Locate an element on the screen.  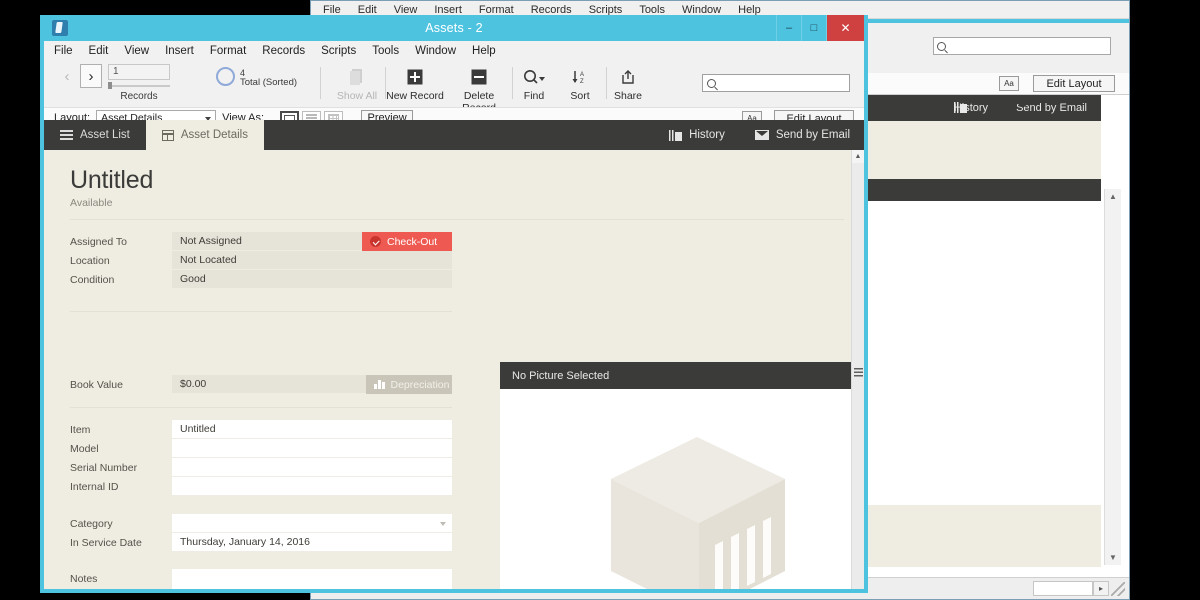
show-all-button: Show All is located at coordinates (357, 83).